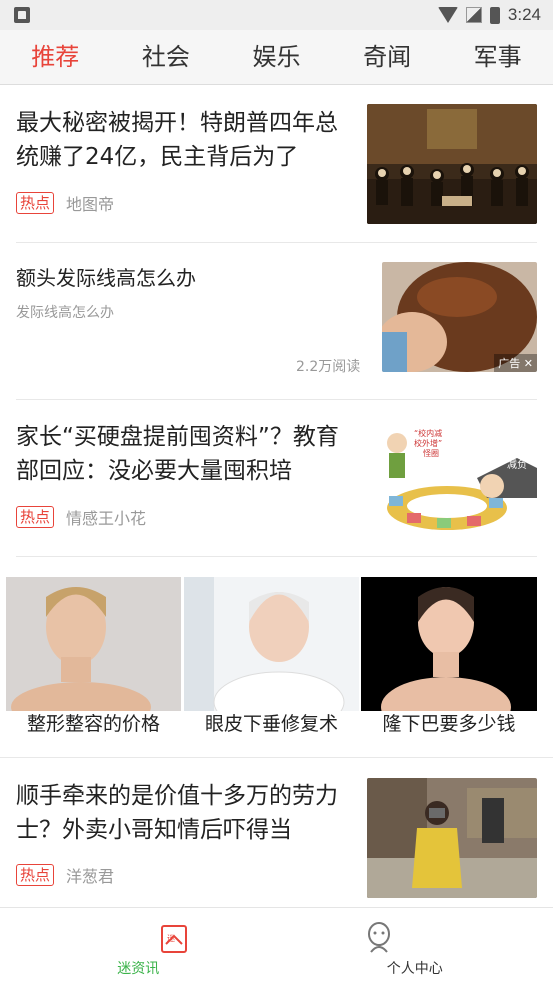 The image size is (553, 984). What do you see at coordinates (90, 875) in the screenshot?
I see `news-source: 洋葱君` at bounding box center [90, 875].